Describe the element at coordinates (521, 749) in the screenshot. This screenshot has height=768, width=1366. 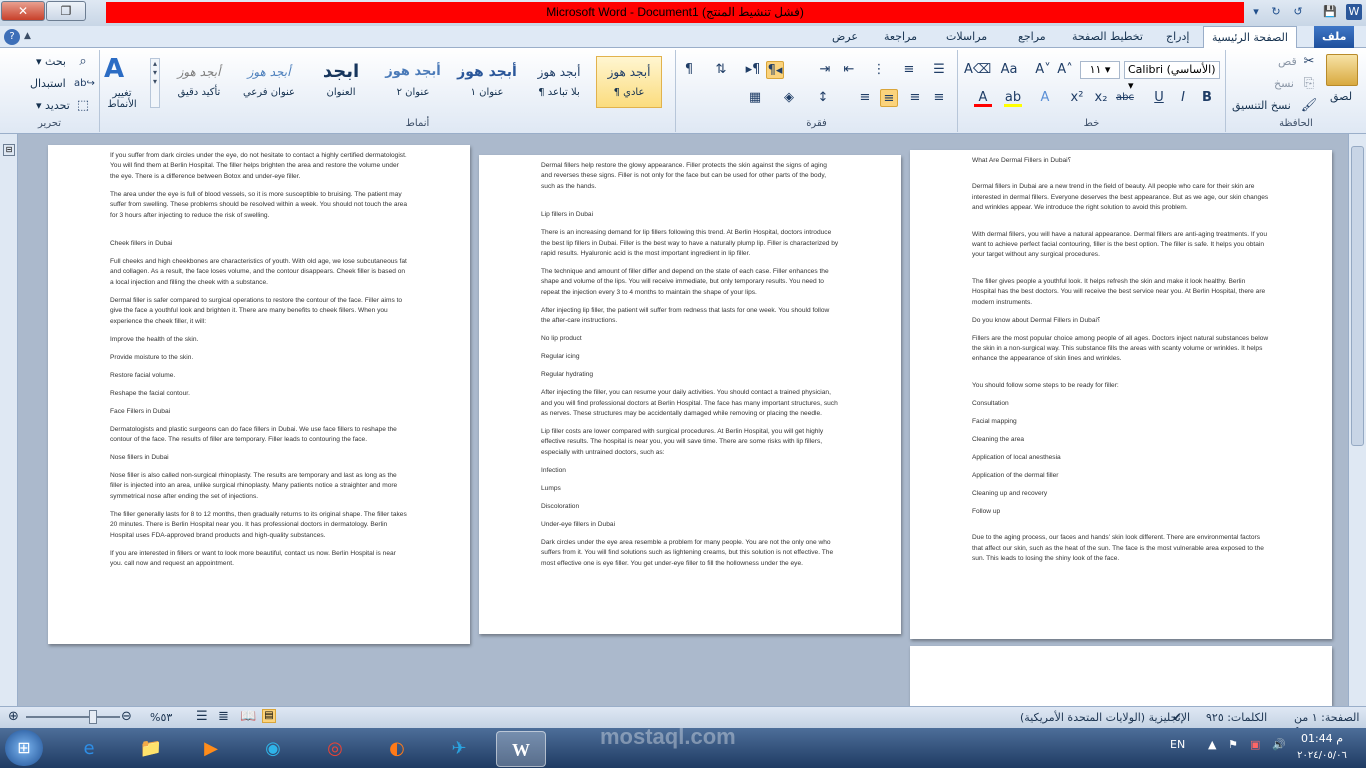
I see `word-taskbar-icon: W` at that location.